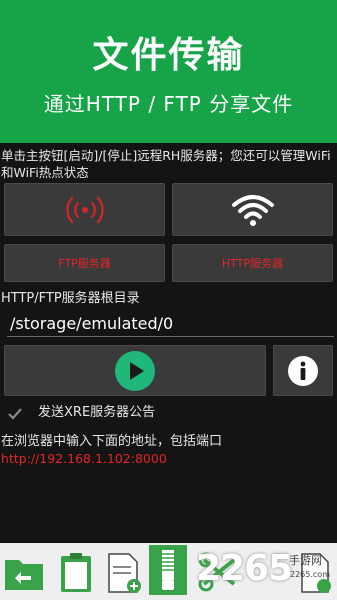 The height and width of the screenshot is (600, 337). What do you see at coordinates (97, 412) in the screenshot?
I see `broadcast-label: 发送XRE服务器公告` at bounding box center [97, 412].